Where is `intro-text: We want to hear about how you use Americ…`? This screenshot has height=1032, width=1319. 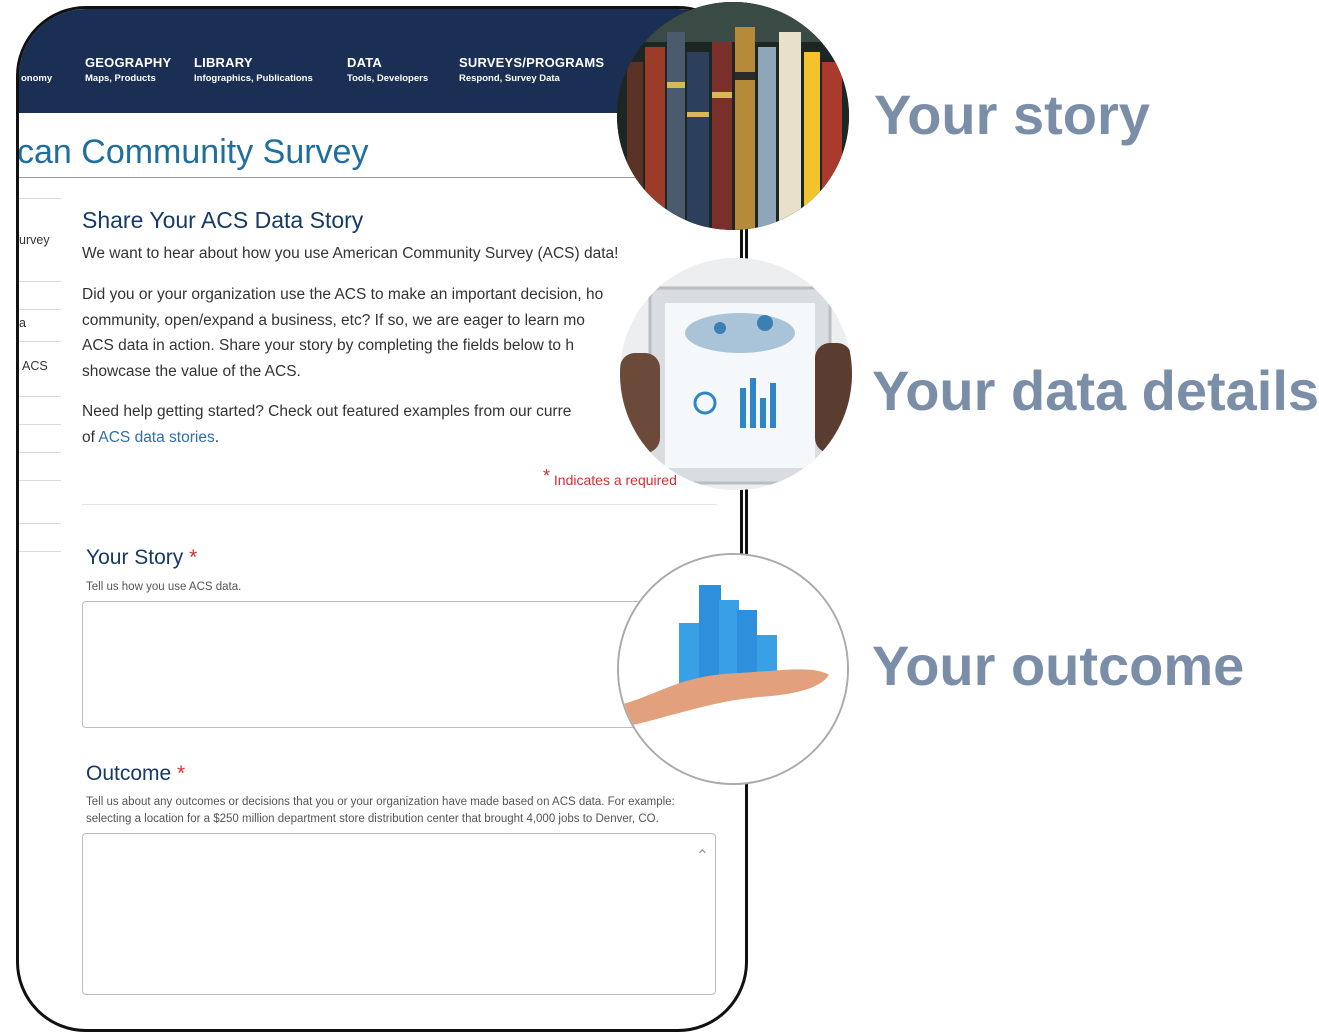
intro-text: We want to hear about how you use Americ… is located at coordinates (350, 253).